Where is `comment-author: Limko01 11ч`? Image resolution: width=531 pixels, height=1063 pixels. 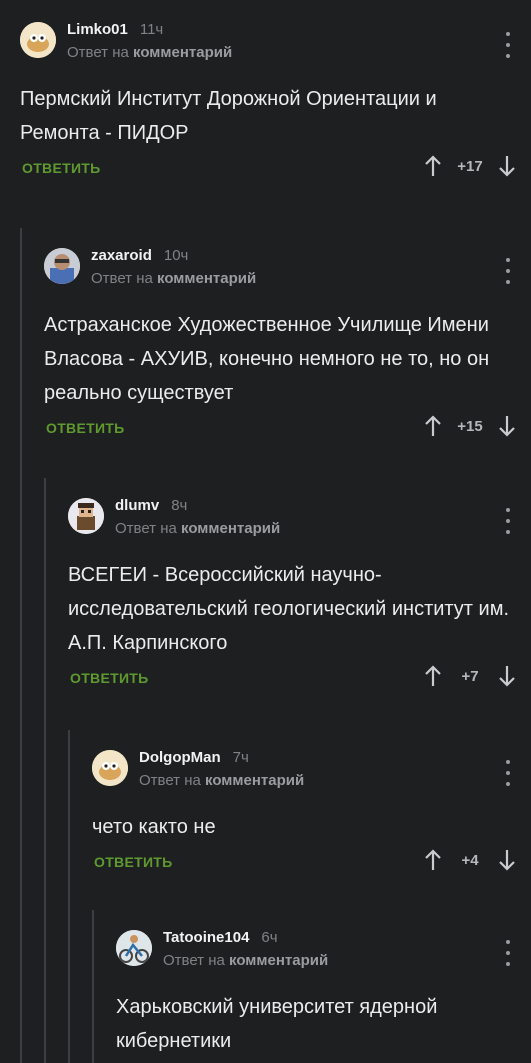 comment-author: Limko01 11ч is located at coordinates (115, 29).